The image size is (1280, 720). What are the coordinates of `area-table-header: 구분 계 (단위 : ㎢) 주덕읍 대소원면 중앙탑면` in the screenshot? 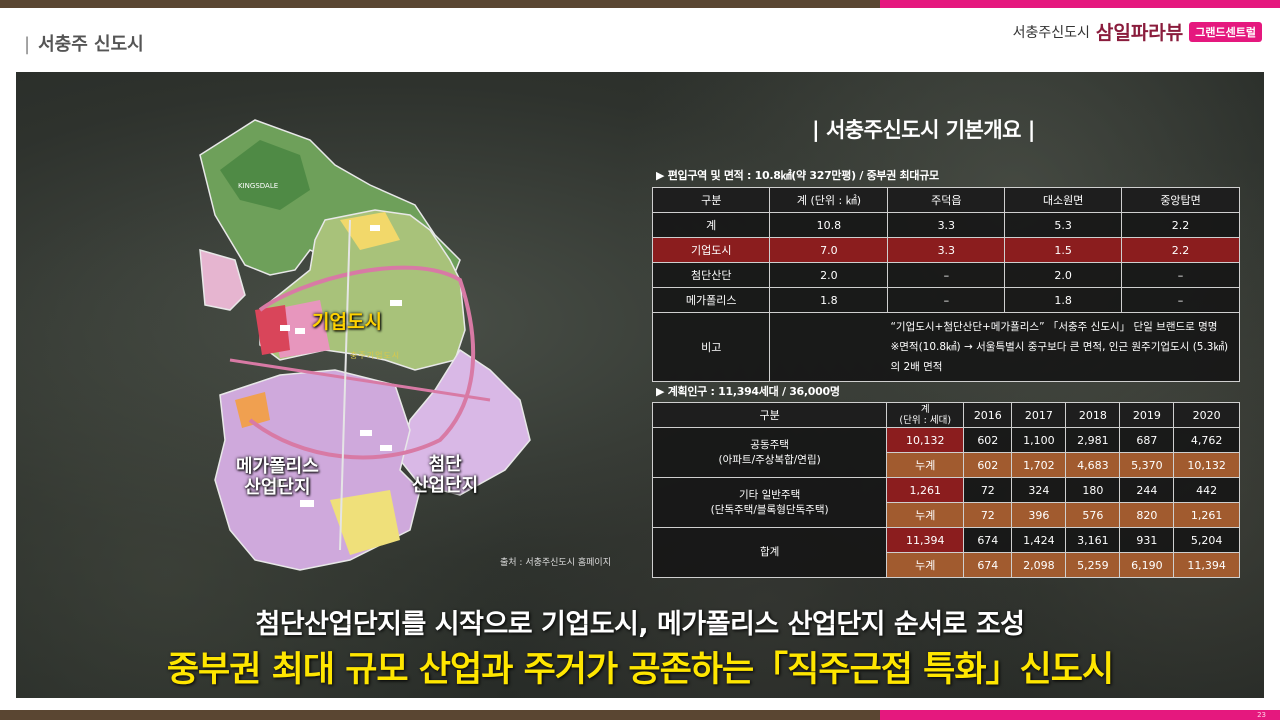 It's located at (945, 200).